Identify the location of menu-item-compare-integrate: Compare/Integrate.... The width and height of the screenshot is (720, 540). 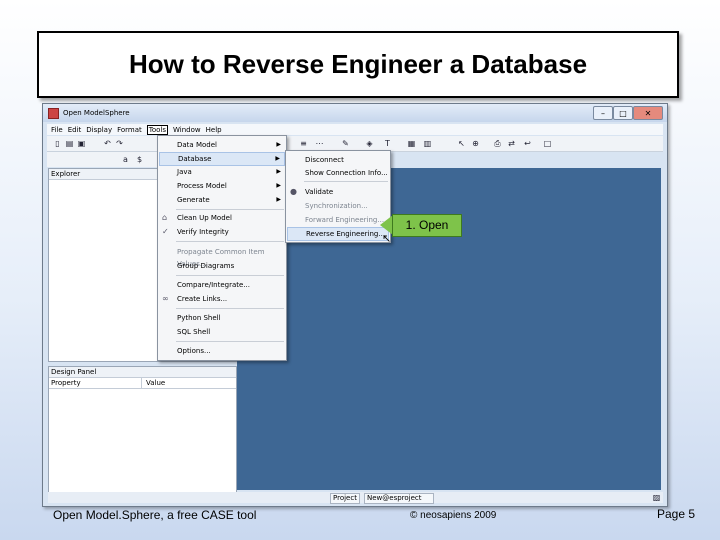
(222, 285).